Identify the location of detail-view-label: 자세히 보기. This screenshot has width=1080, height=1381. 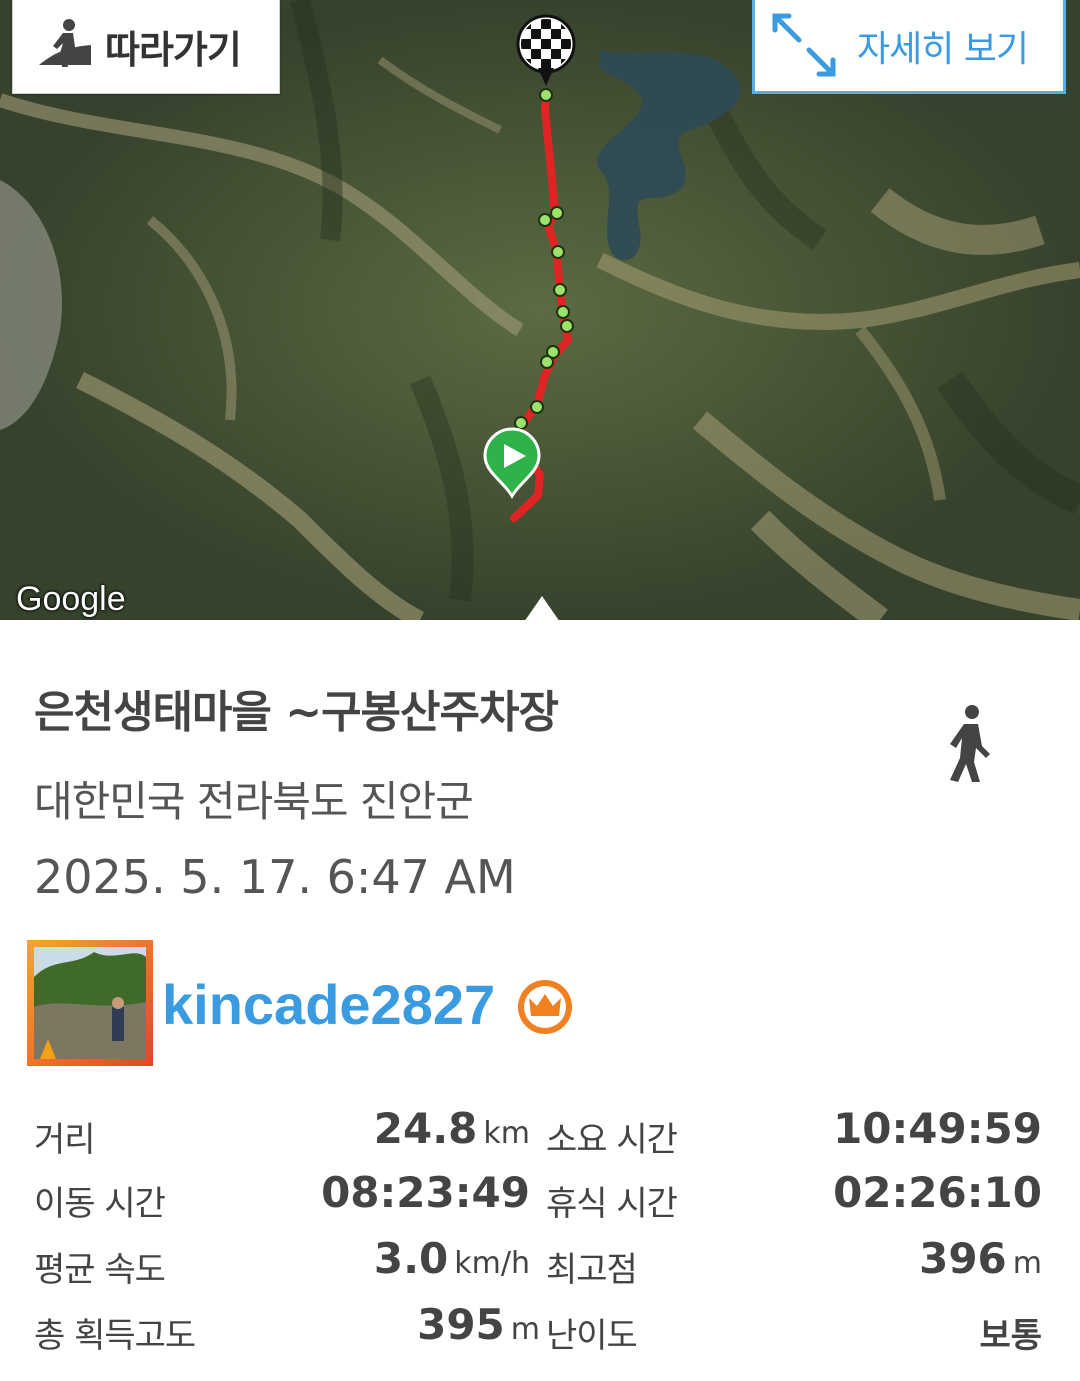
(943, 49).